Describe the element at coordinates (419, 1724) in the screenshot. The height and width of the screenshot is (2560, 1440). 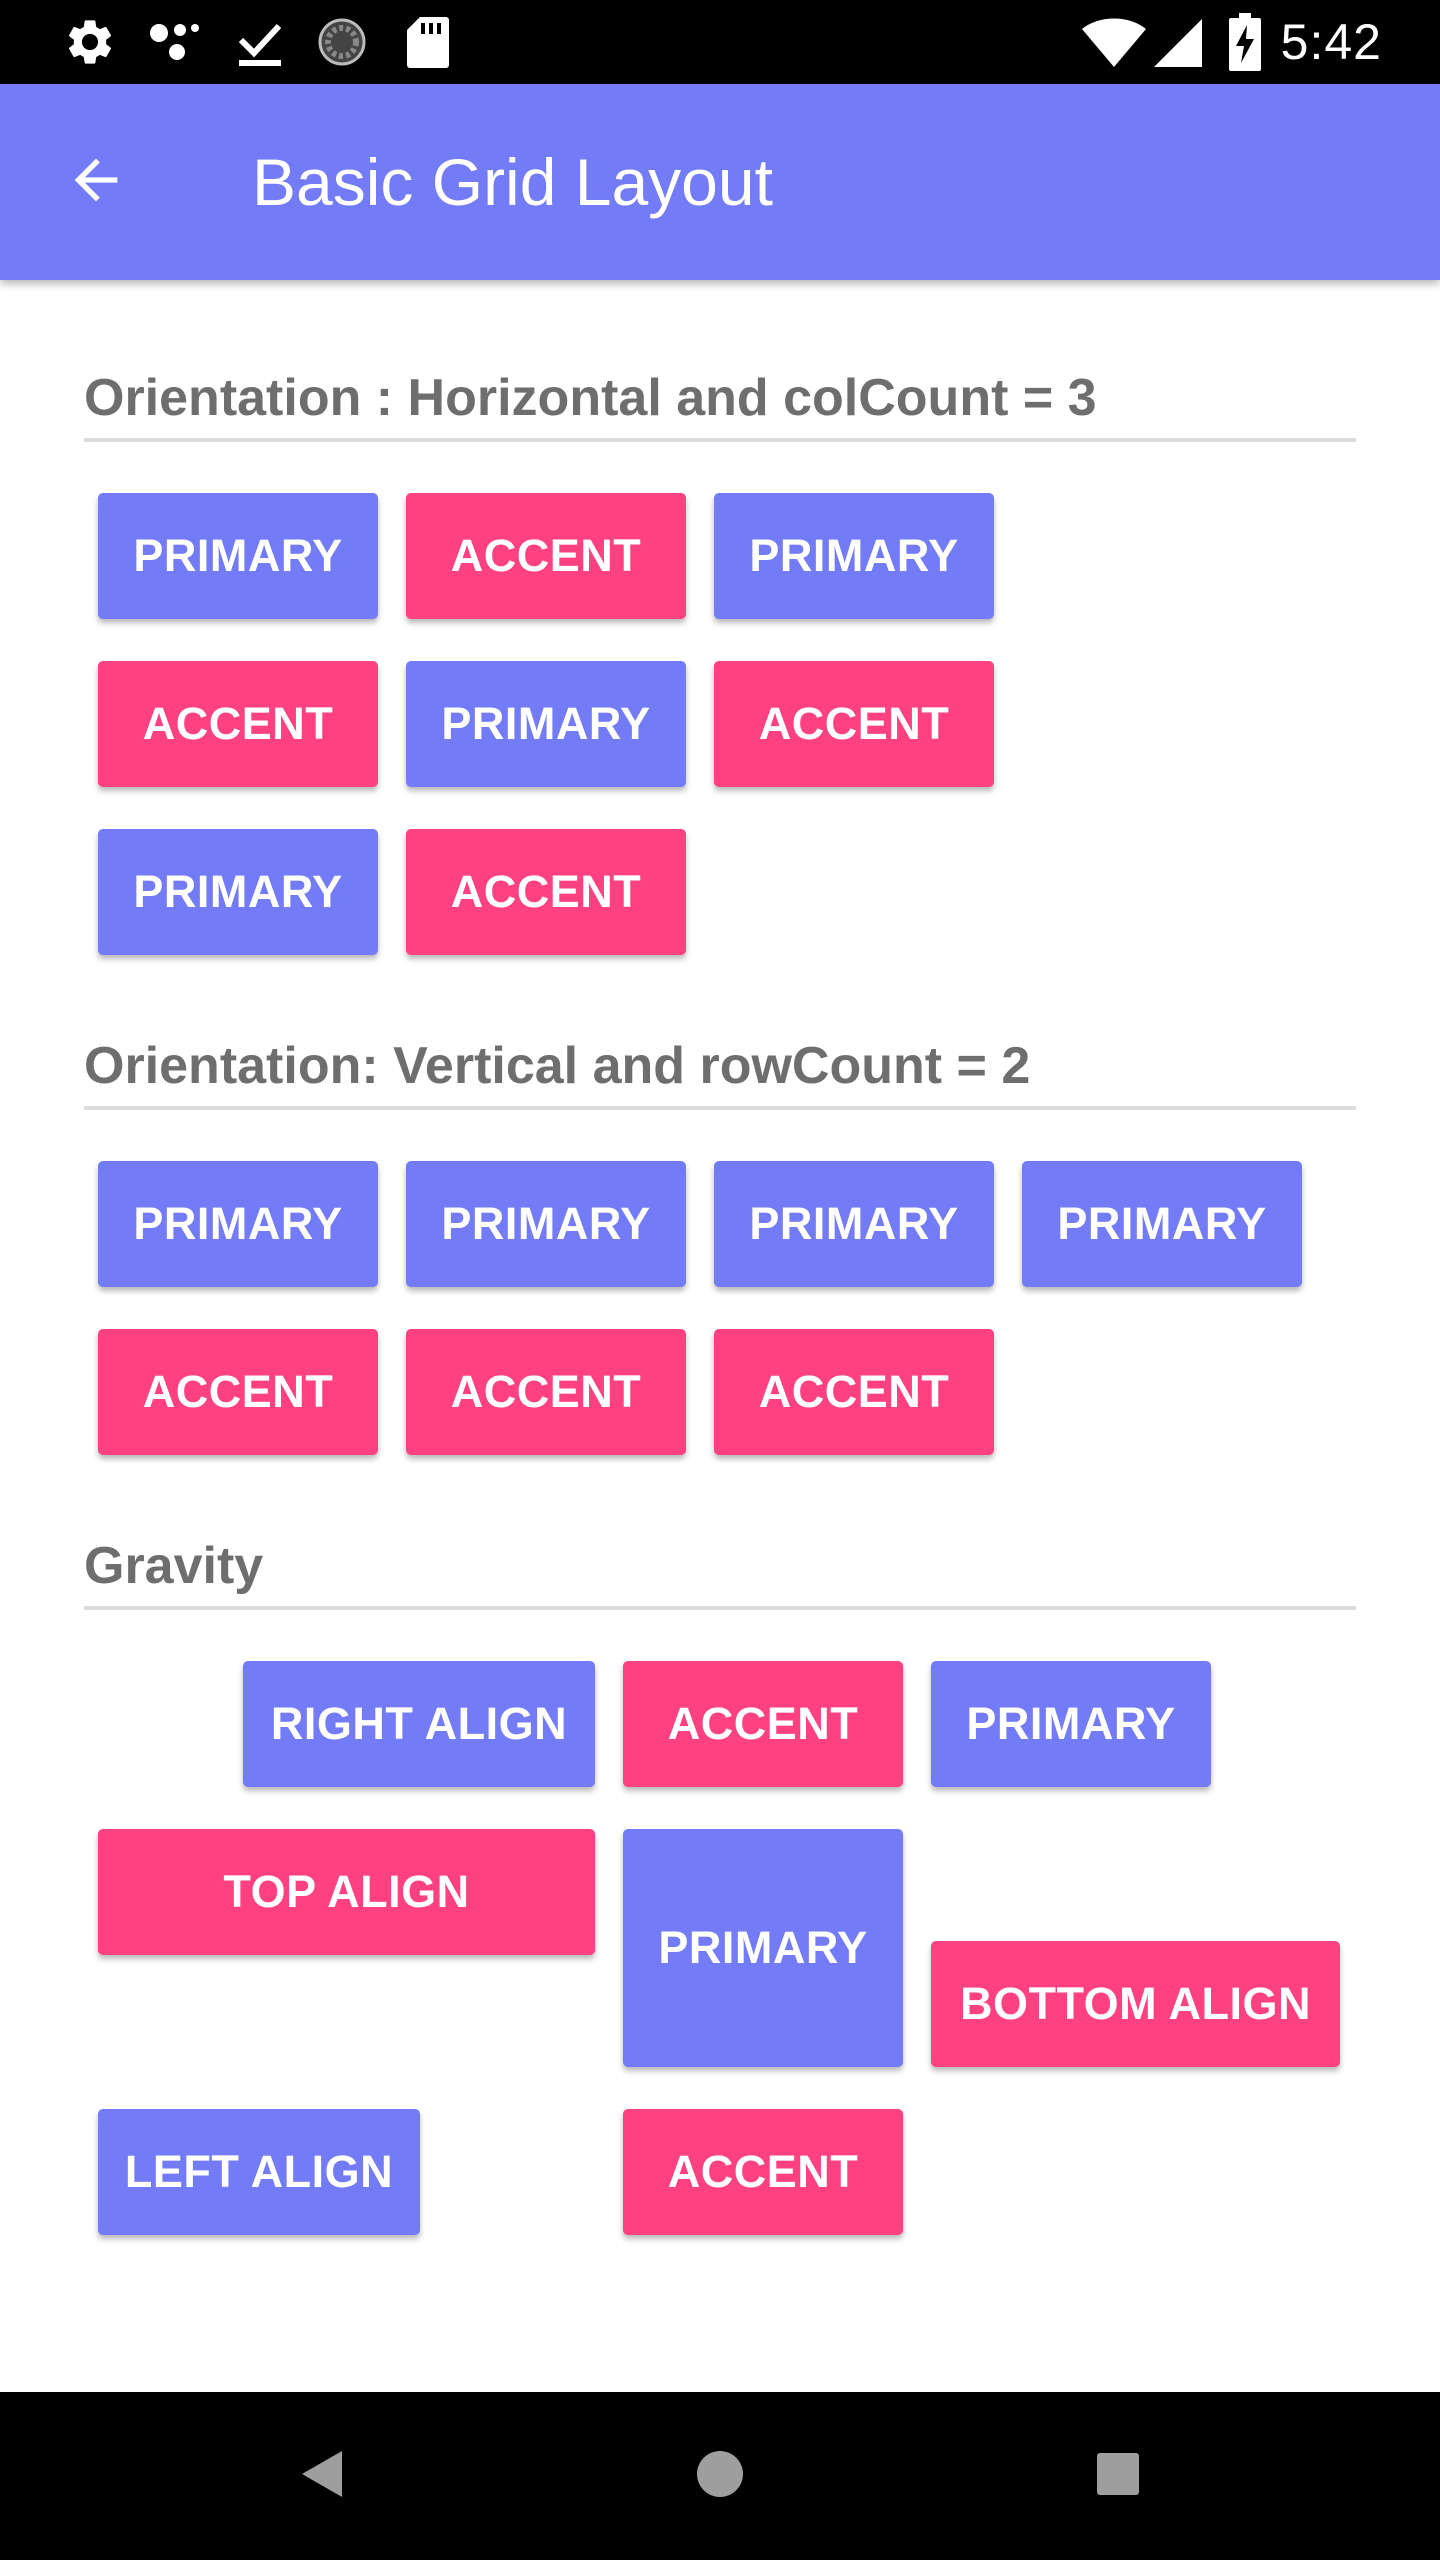
I see `right-align-button: RIGHT ALIGN` at that location.